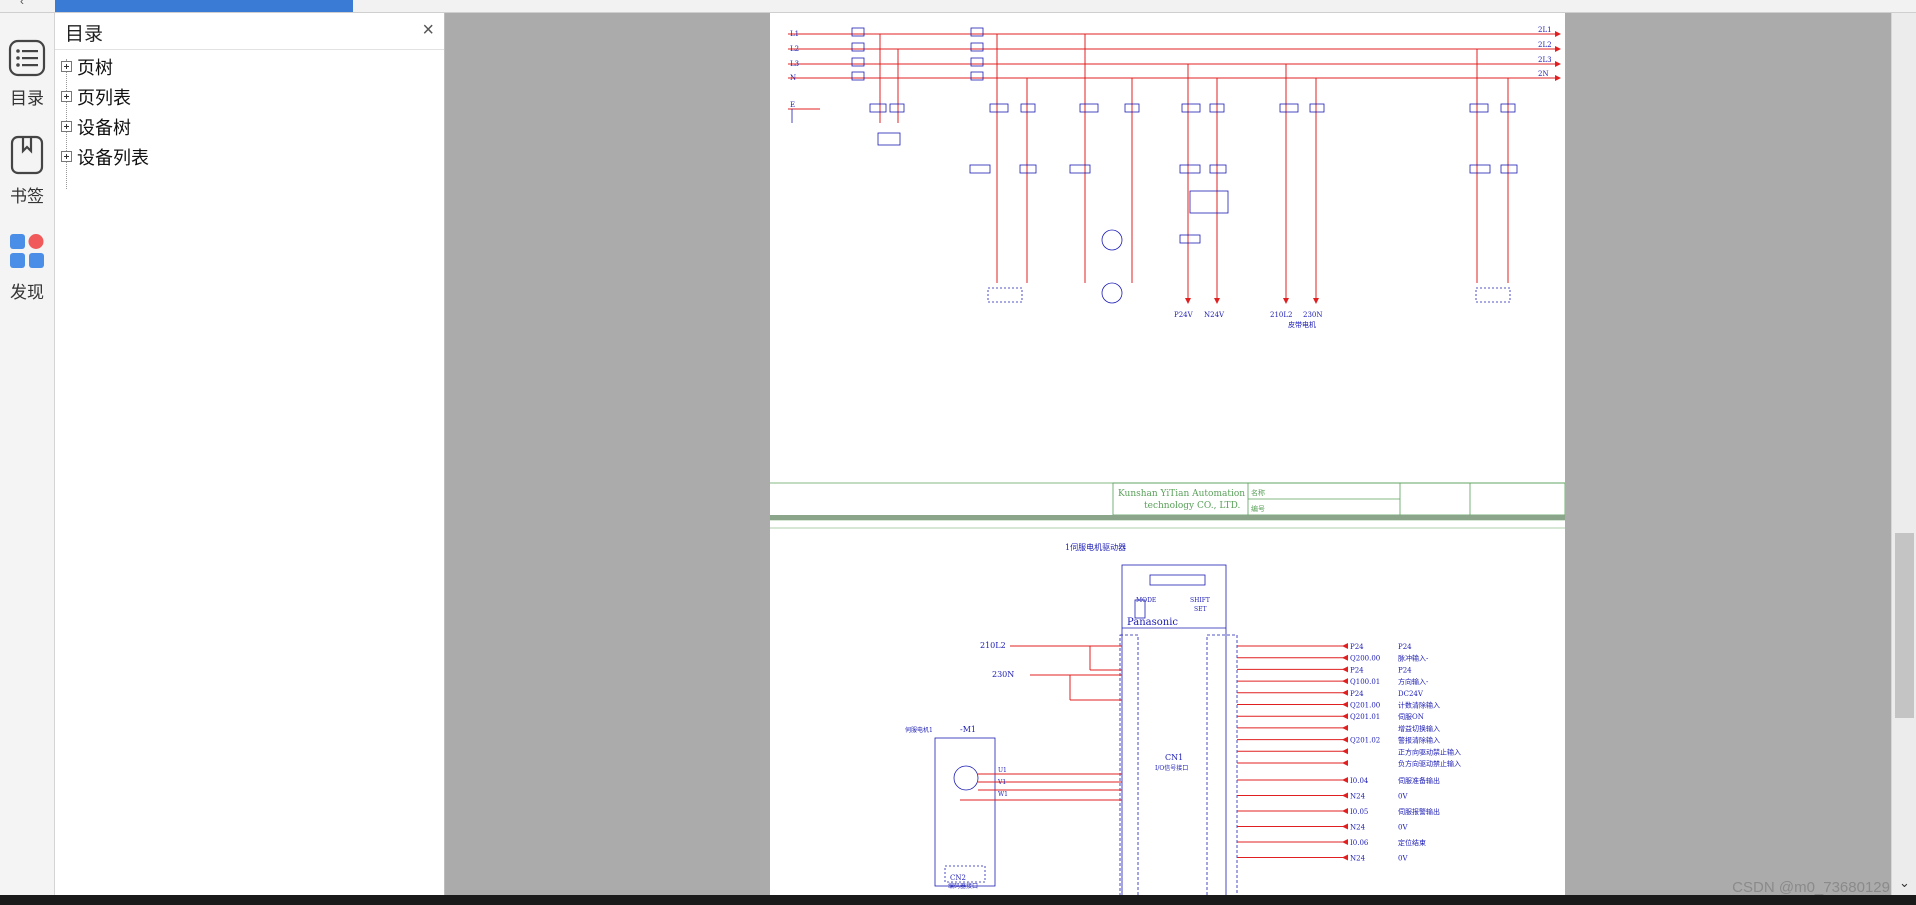 The image size is (1916, 905). Describe the element at coordinates (1152, 622) in the screenshot. I see `svg-text: Panasonic` at that location.